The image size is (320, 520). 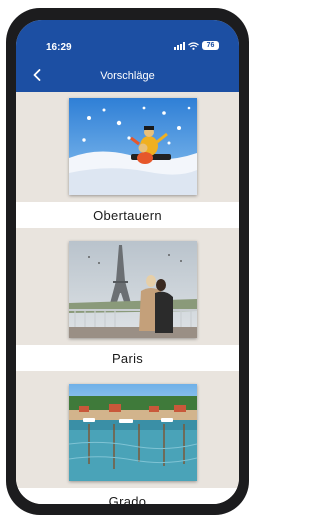 I want to click on status-icons: 76, so click(x=196, y=45).